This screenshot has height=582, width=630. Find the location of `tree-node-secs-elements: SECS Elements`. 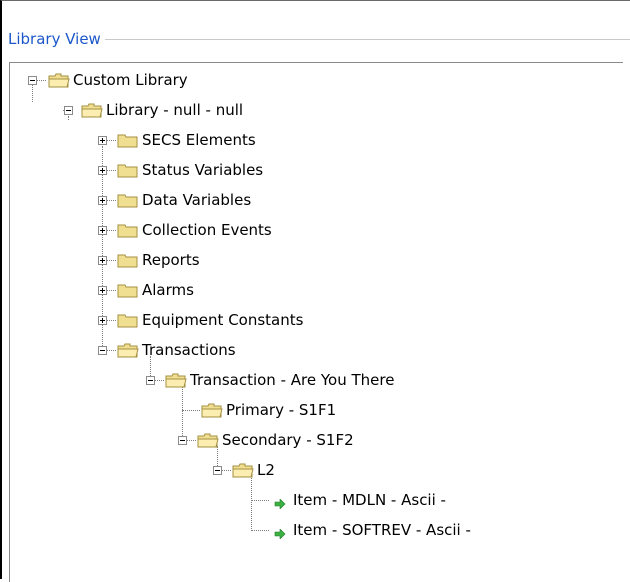

tree-node-secs-elements: SECS Elements is located at coordinates (199, 140).